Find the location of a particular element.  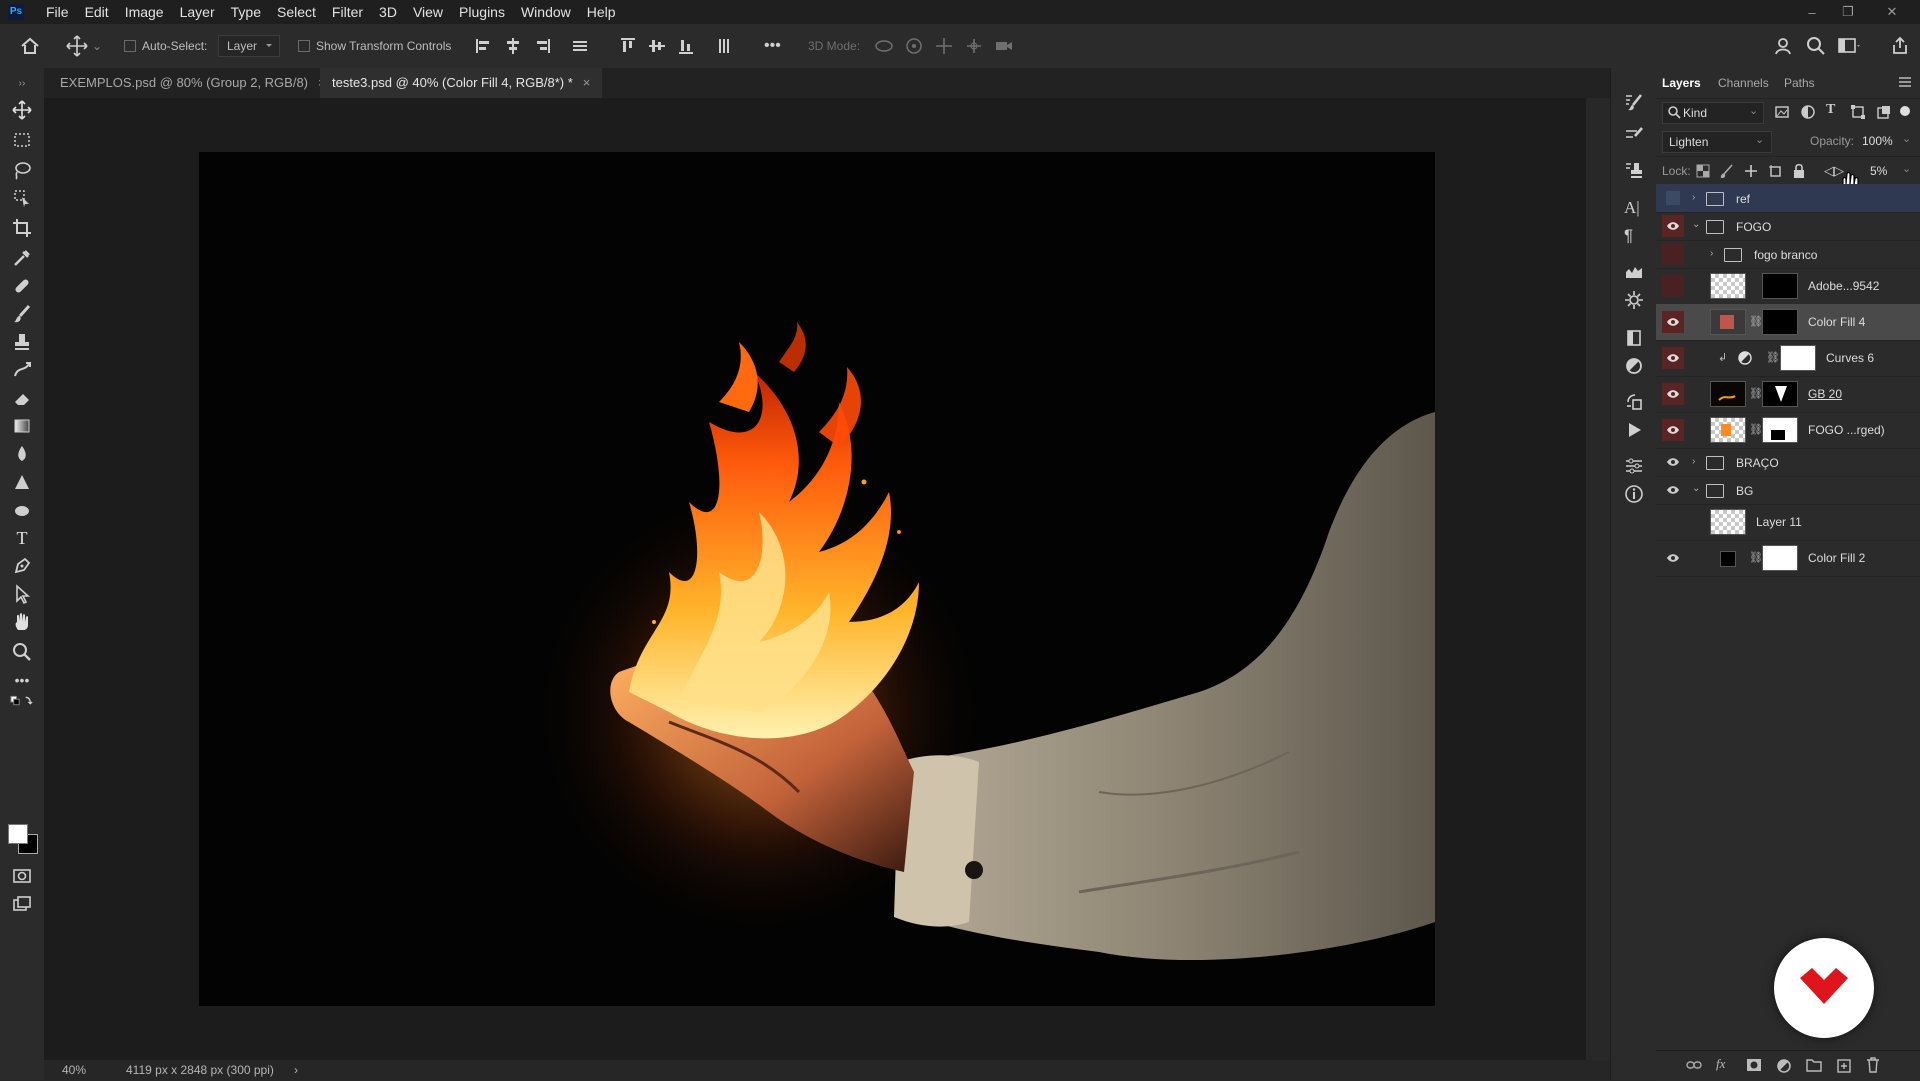

close-tab-icon: × is located at coordinates (587, 82).